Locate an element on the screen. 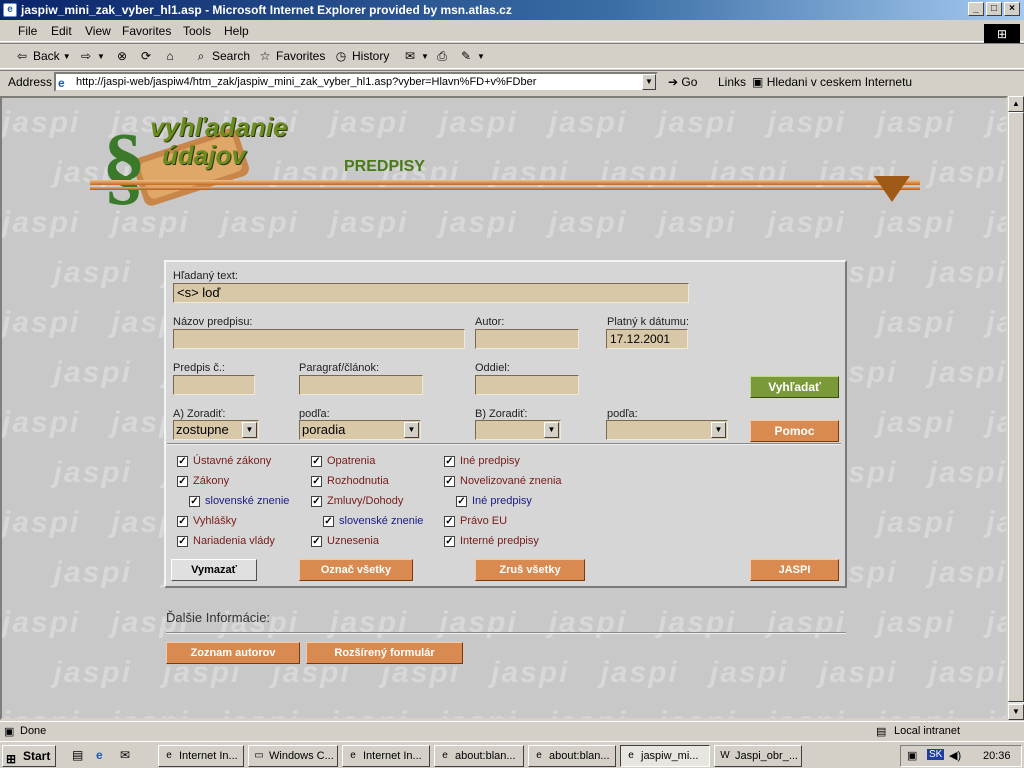 The width and height of the screenshot is (1024, 768). volume-icon: ◀) is located at coordinates (955, 755).